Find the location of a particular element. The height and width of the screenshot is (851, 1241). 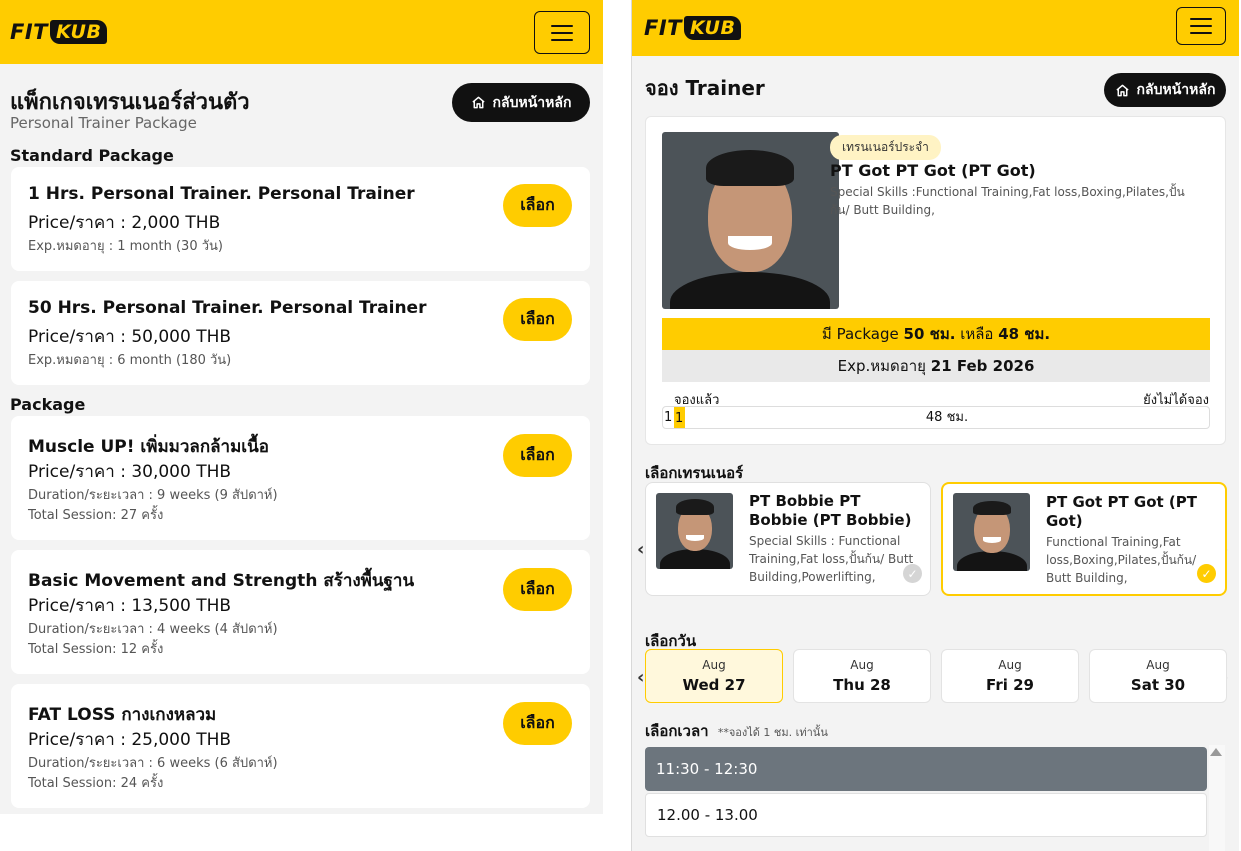

day-label: Thu 28 is located at coordinates (862, 685).